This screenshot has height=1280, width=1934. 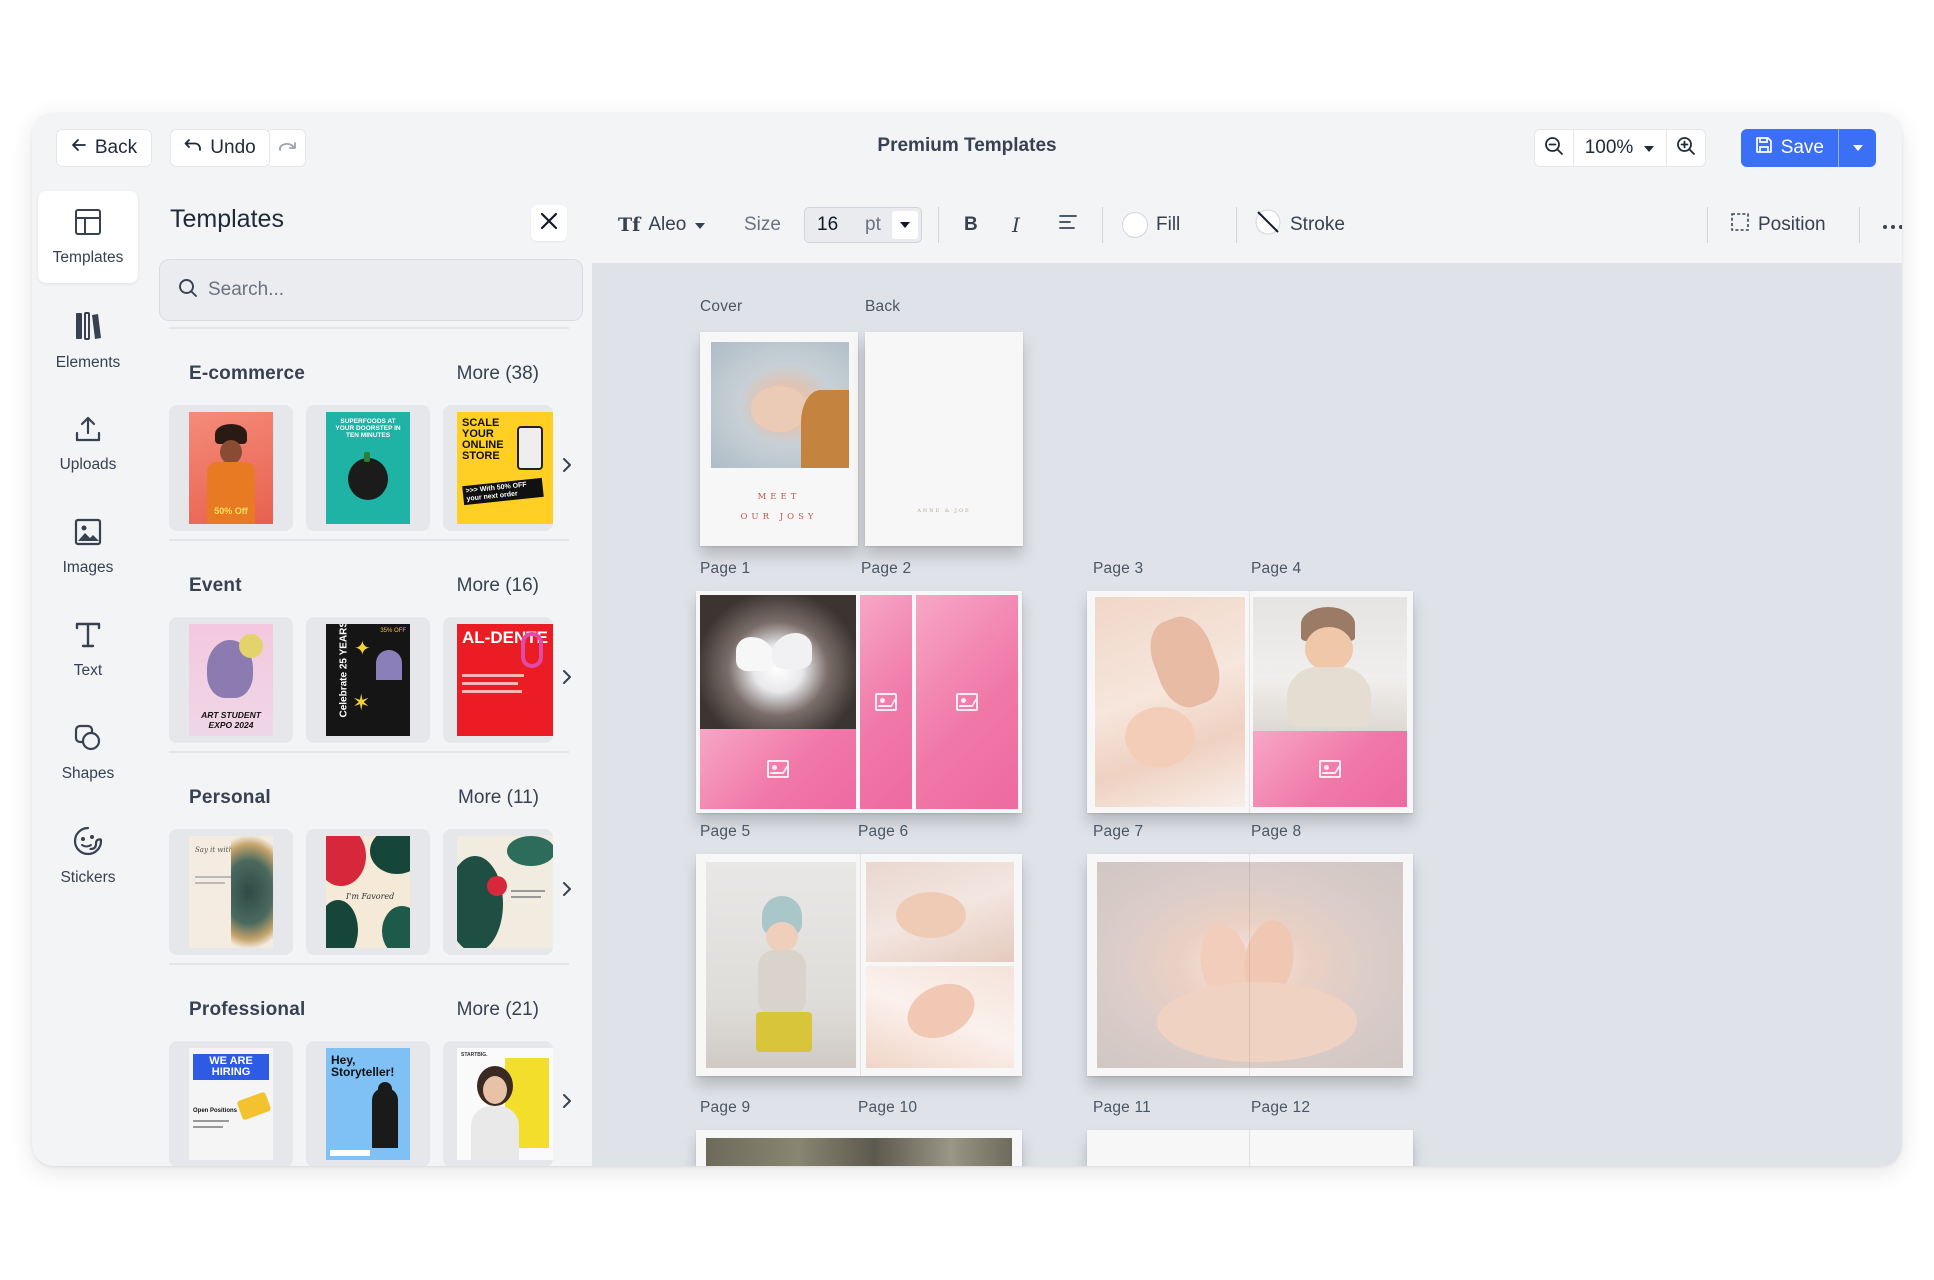 I want to click on photo-baby-hat, so click(x=781, y=965).